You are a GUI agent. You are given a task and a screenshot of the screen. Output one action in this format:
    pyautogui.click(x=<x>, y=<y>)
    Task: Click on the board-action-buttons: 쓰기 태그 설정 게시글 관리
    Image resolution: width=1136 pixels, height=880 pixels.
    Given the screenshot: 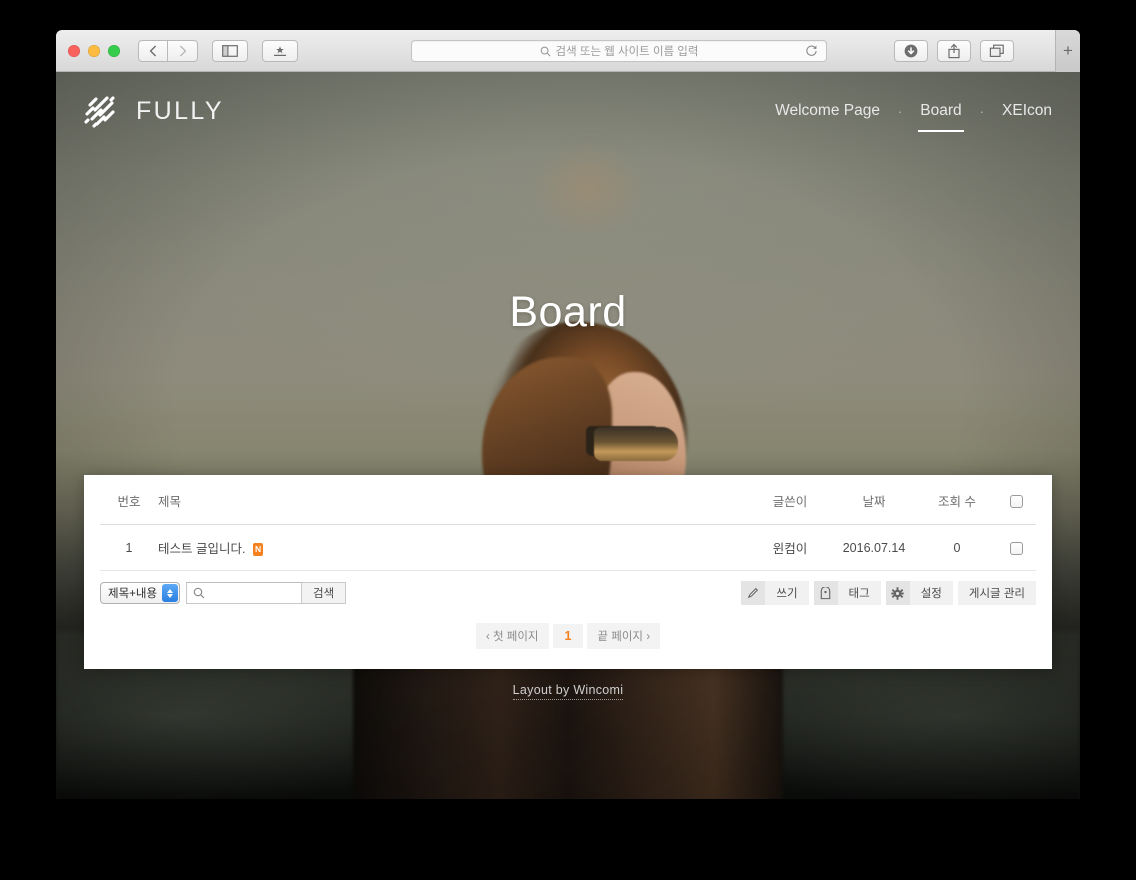 What is the action you would take?
    pyautogui.click(x=888, y=593)
    